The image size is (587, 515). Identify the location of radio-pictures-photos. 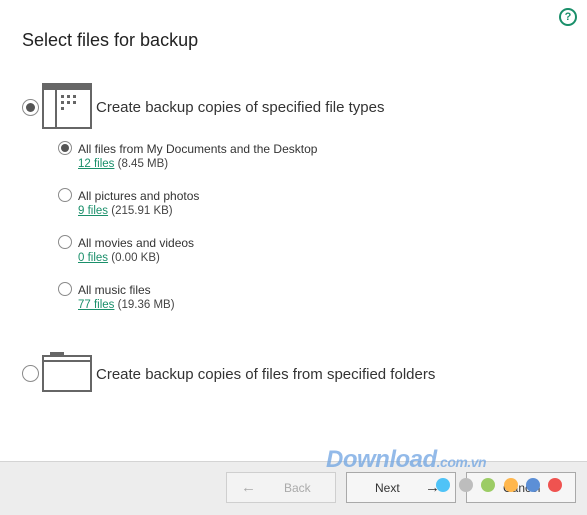
(65, 195).